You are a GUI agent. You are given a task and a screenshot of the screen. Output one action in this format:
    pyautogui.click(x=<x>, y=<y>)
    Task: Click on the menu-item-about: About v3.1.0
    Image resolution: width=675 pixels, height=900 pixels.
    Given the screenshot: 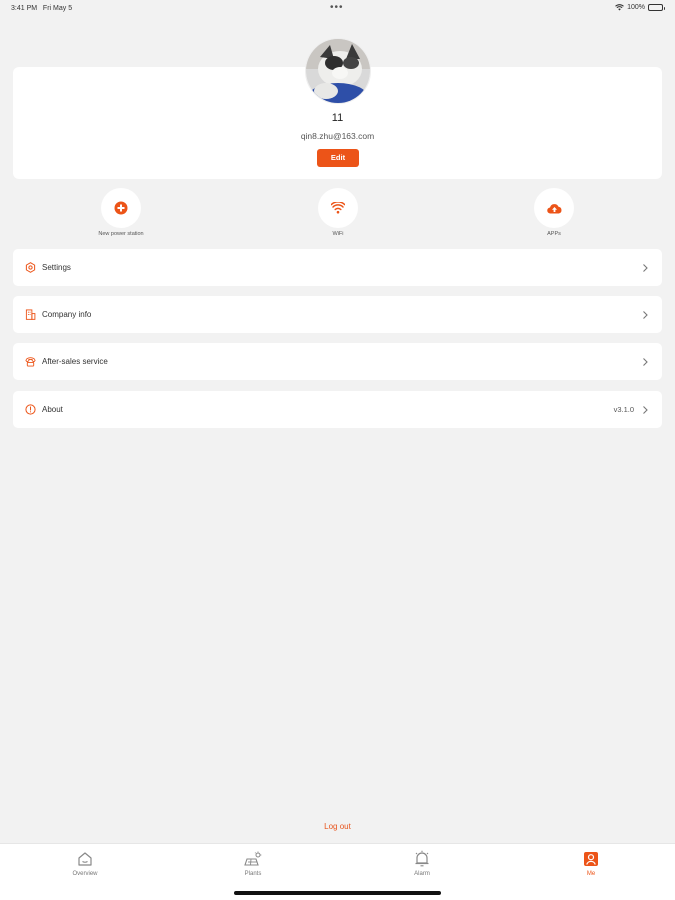 What is the action you would take?
    pyautogui.click(x=337, y=409)
    